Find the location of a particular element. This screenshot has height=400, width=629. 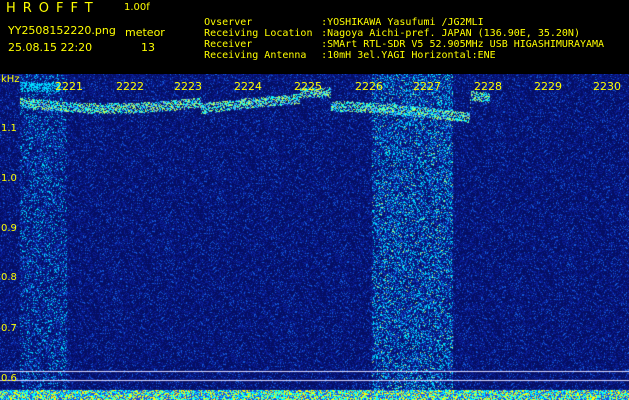

image-filename: YY2508152220.png is located at coordinates (62, 30).